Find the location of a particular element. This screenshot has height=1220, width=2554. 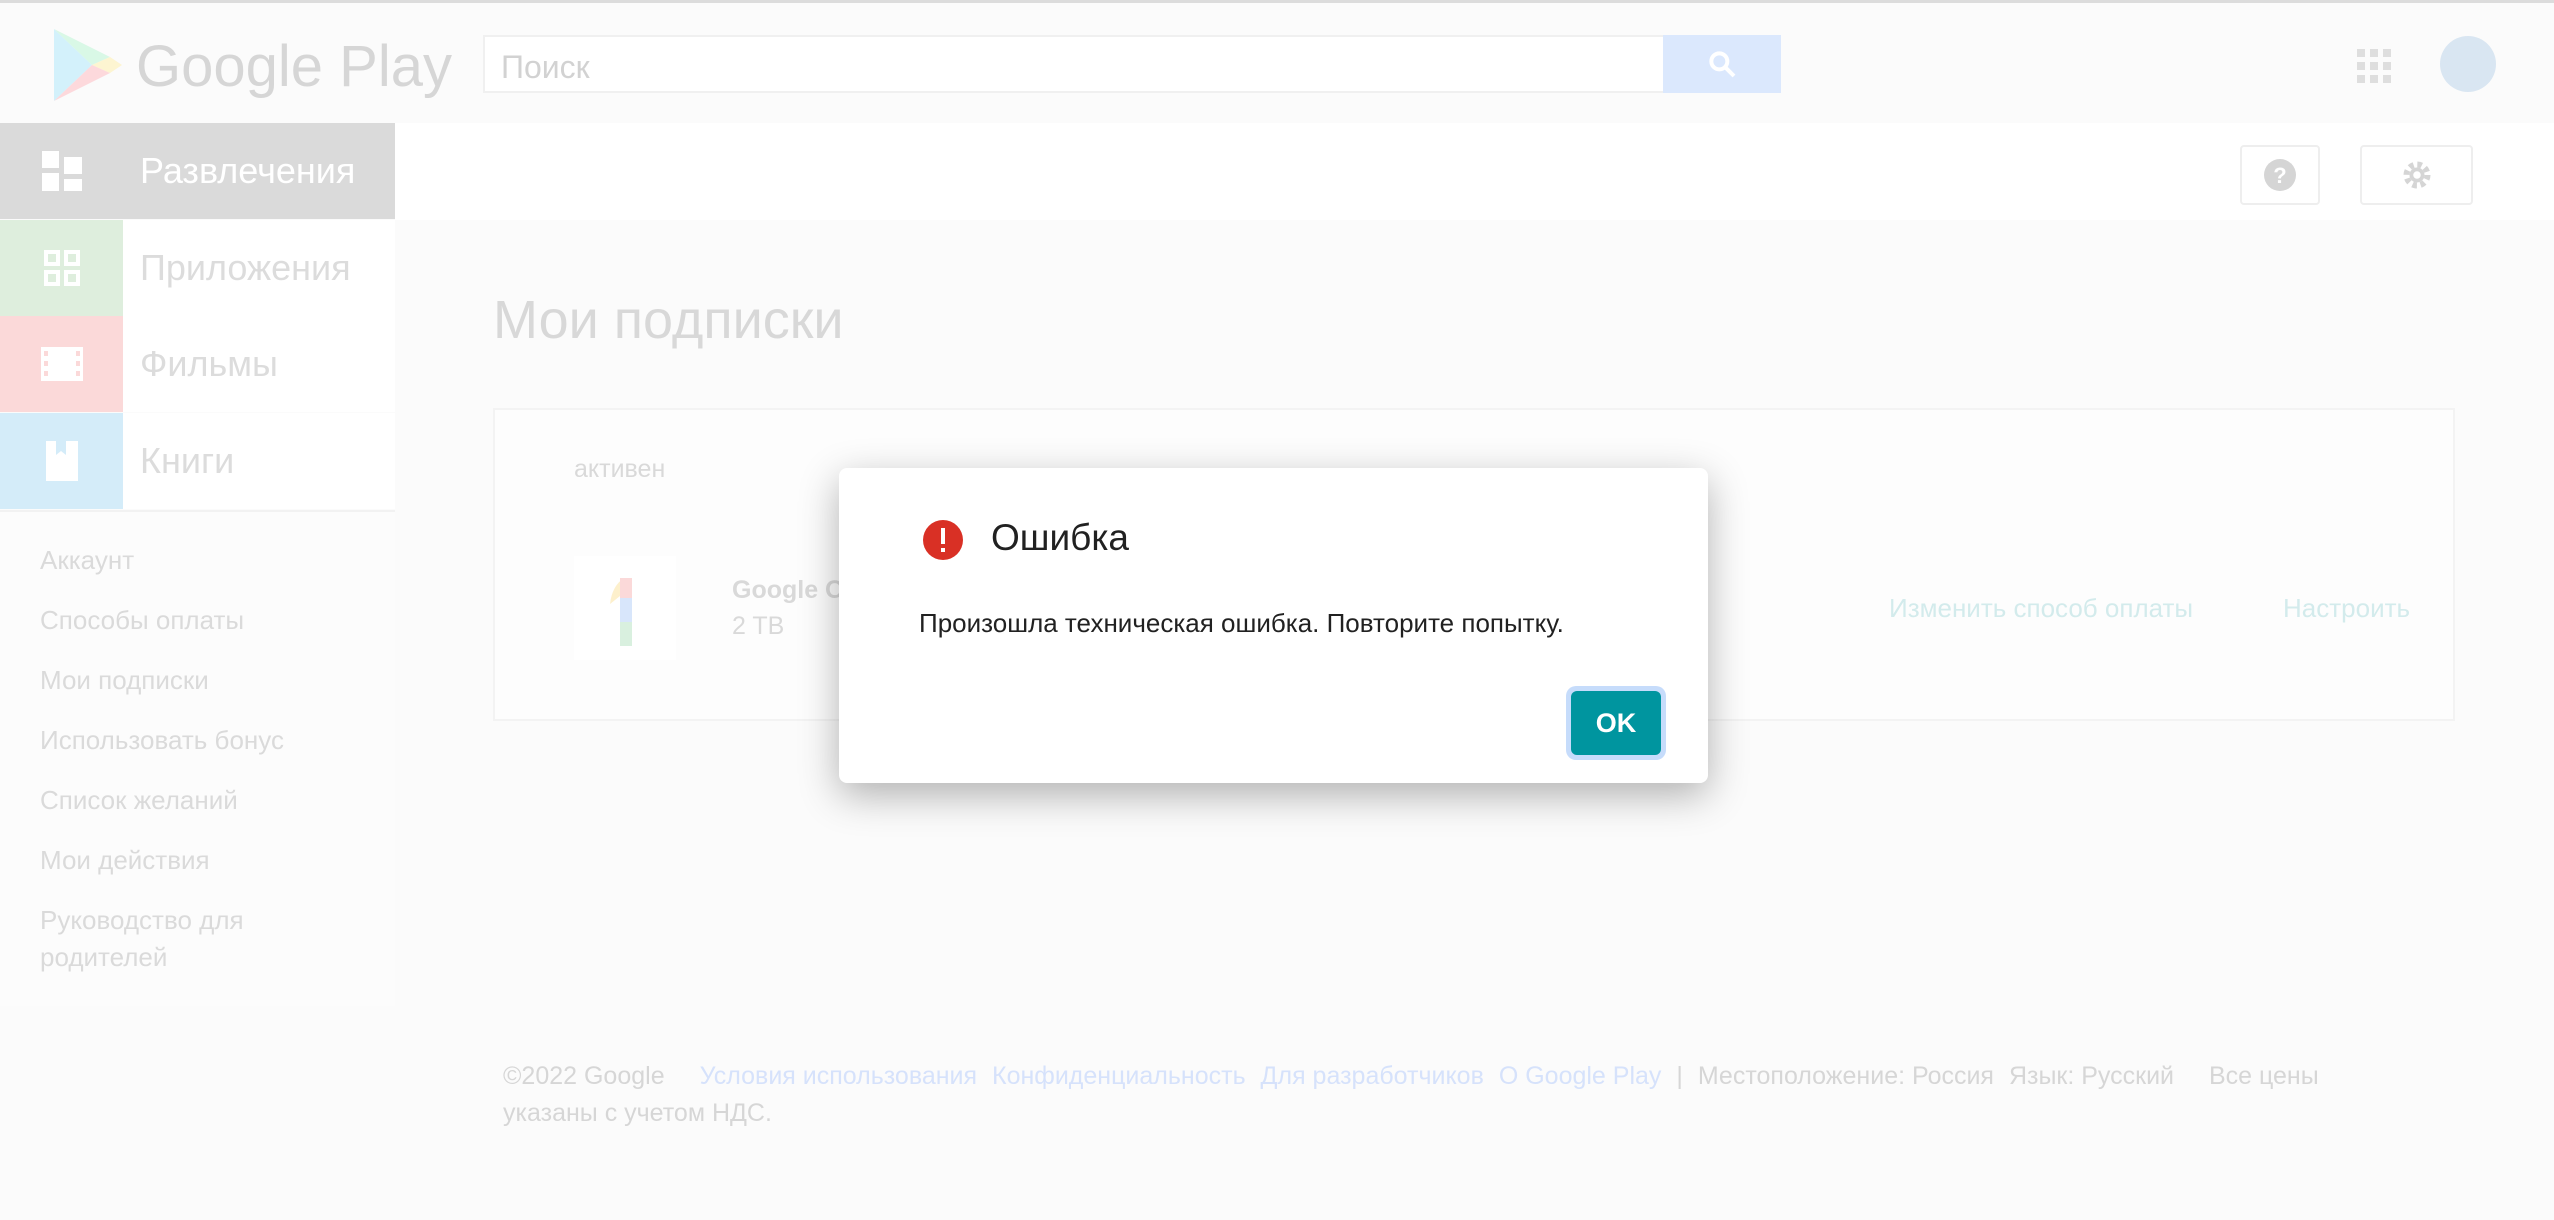

category-books: Книги is located at coordinates (197, 461).